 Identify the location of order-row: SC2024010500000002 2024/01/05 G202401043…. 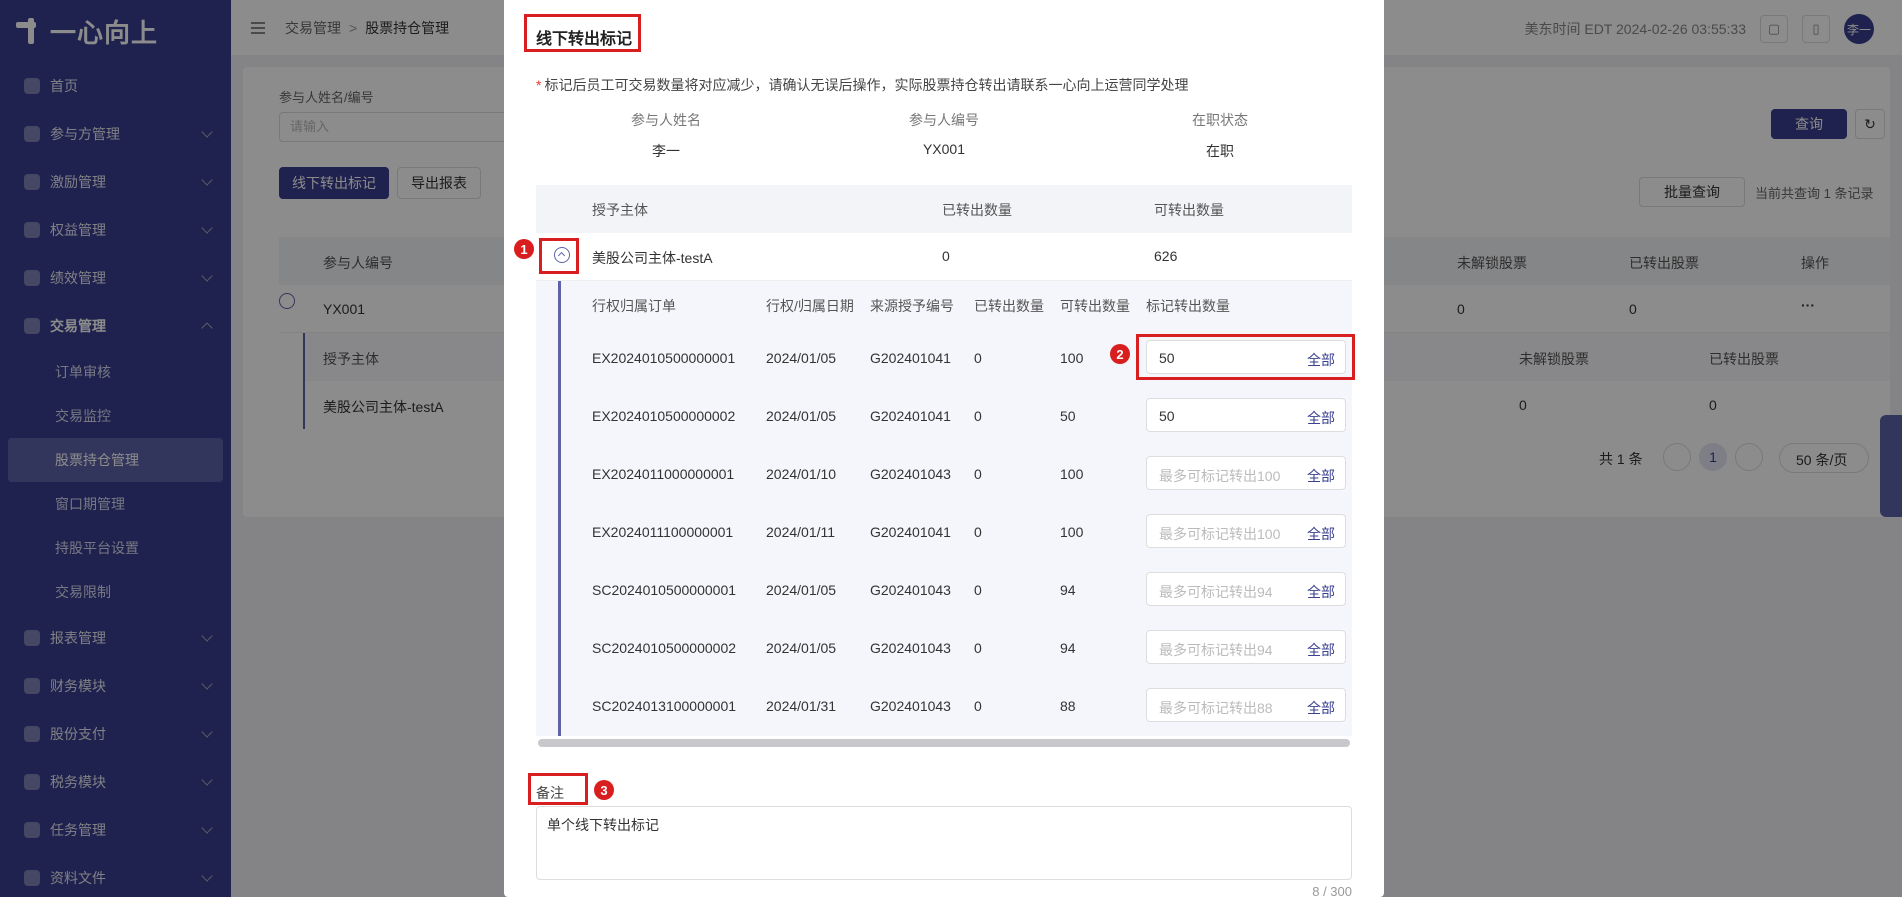
(944, 648).